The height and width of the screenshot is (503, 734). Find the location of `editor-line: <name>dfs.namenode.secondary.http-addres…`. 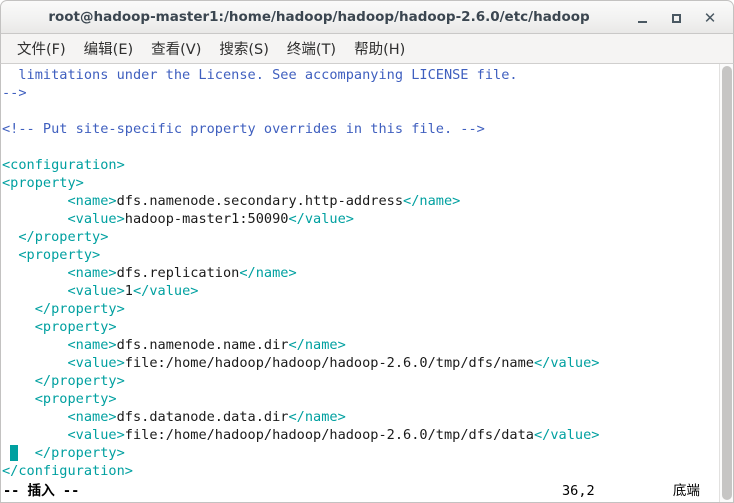

editor-line: <name>dfs.namenode.secondary.http-addres… is located at coordinates (264, 201).